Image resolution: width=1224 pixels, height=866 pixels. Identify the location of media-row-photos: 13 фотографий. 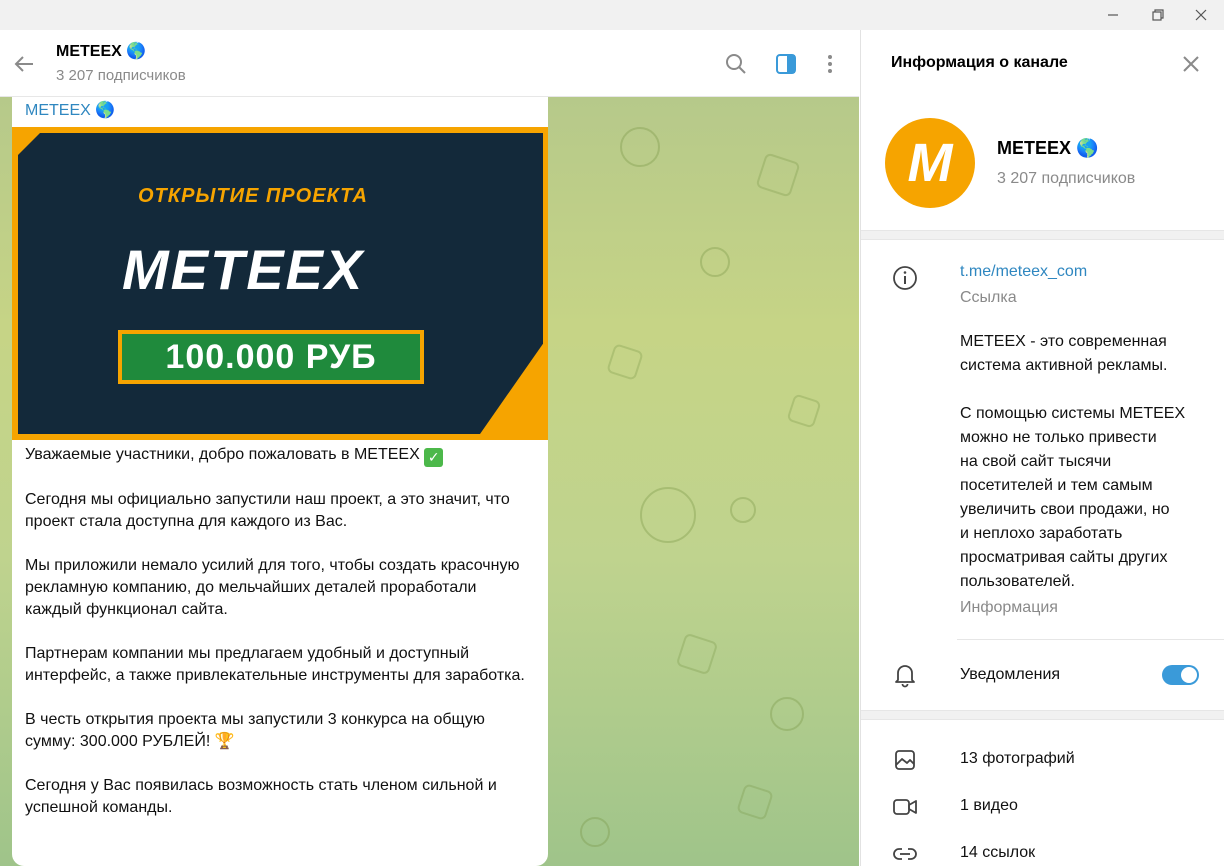
(1042, 760).